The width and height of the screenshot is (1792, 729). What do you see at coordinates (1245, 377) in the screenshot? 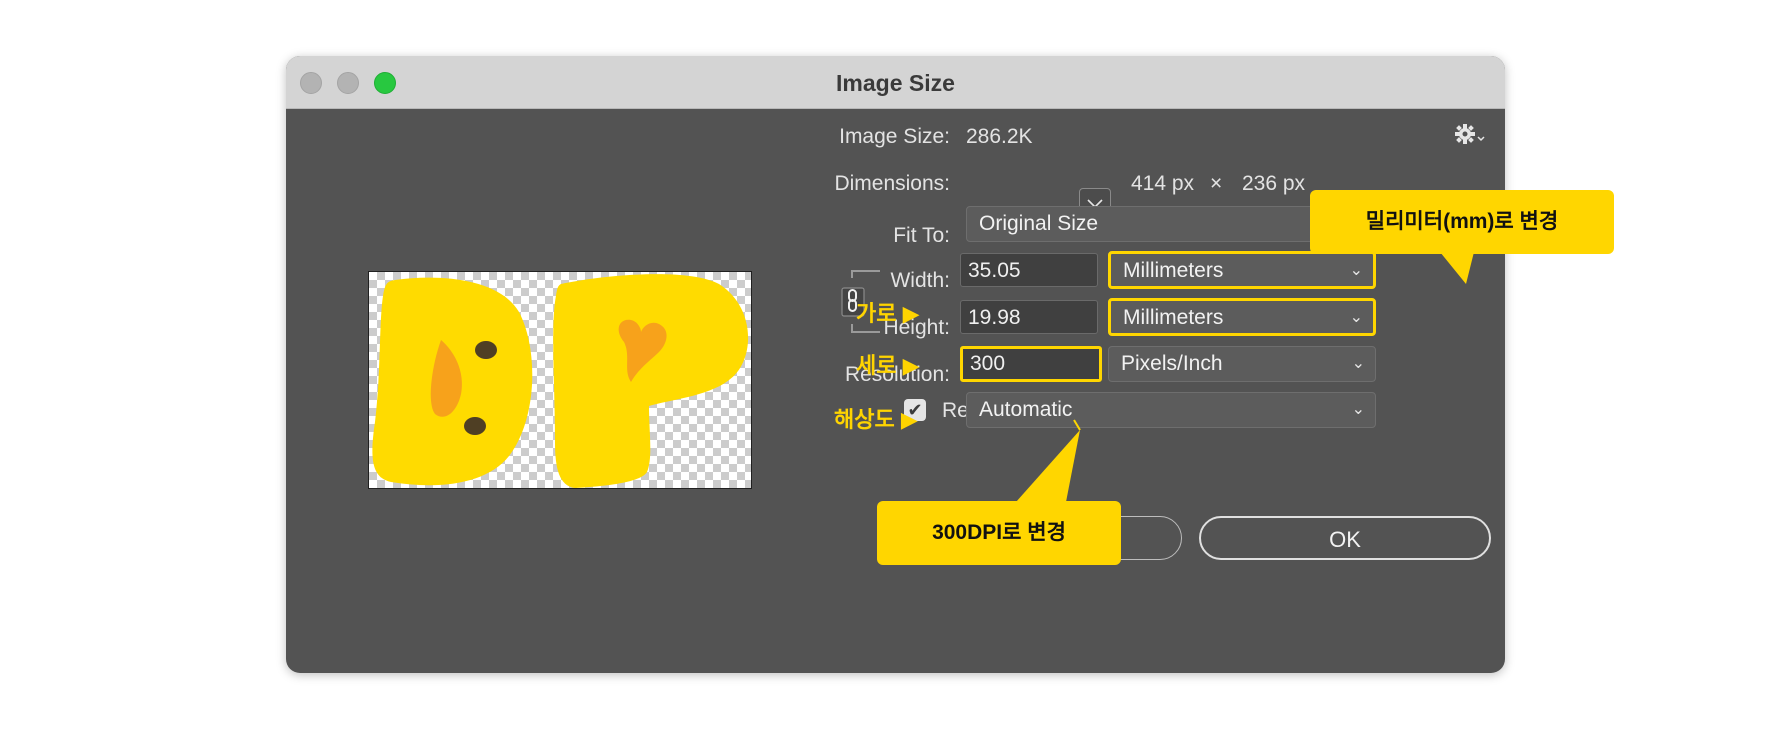
I see `callout-pointers` at bounding box center [1245, 377].